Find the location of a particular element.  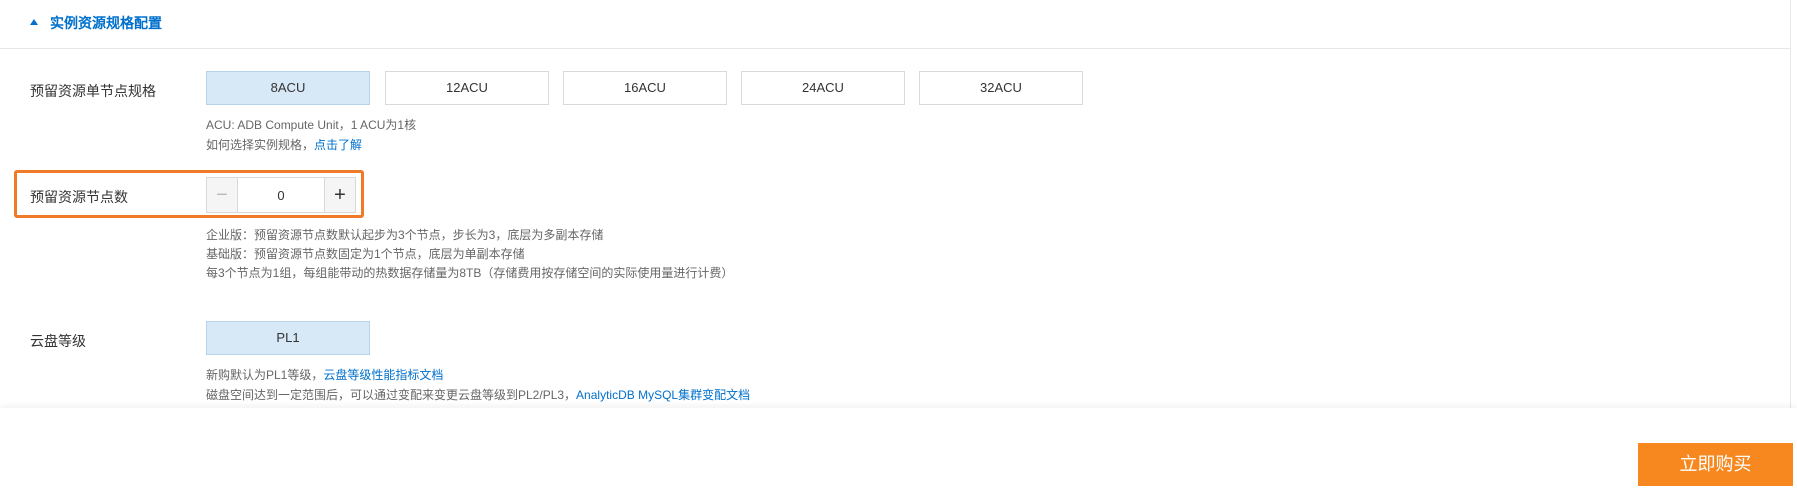

section-title: 实例资源规格配置 is located at coordinates (106, 23).